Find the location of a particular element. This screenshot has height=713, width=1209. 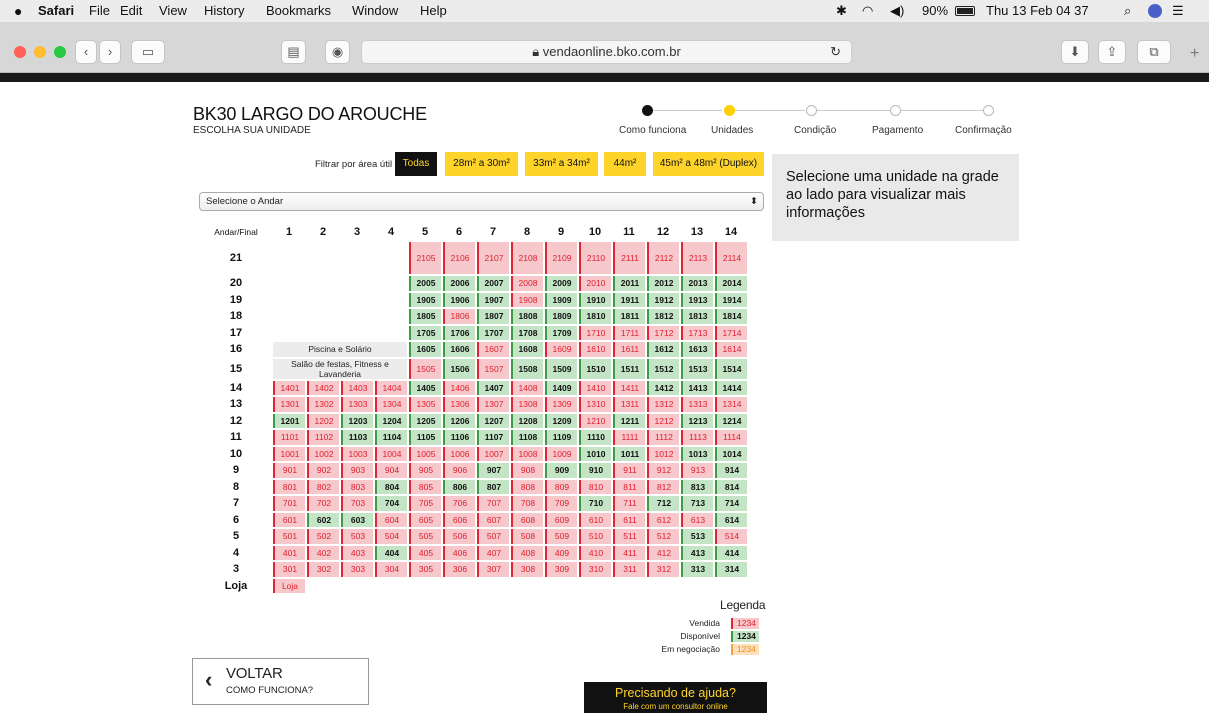

filter-todas: Todas is located at coordinates (416, 164).